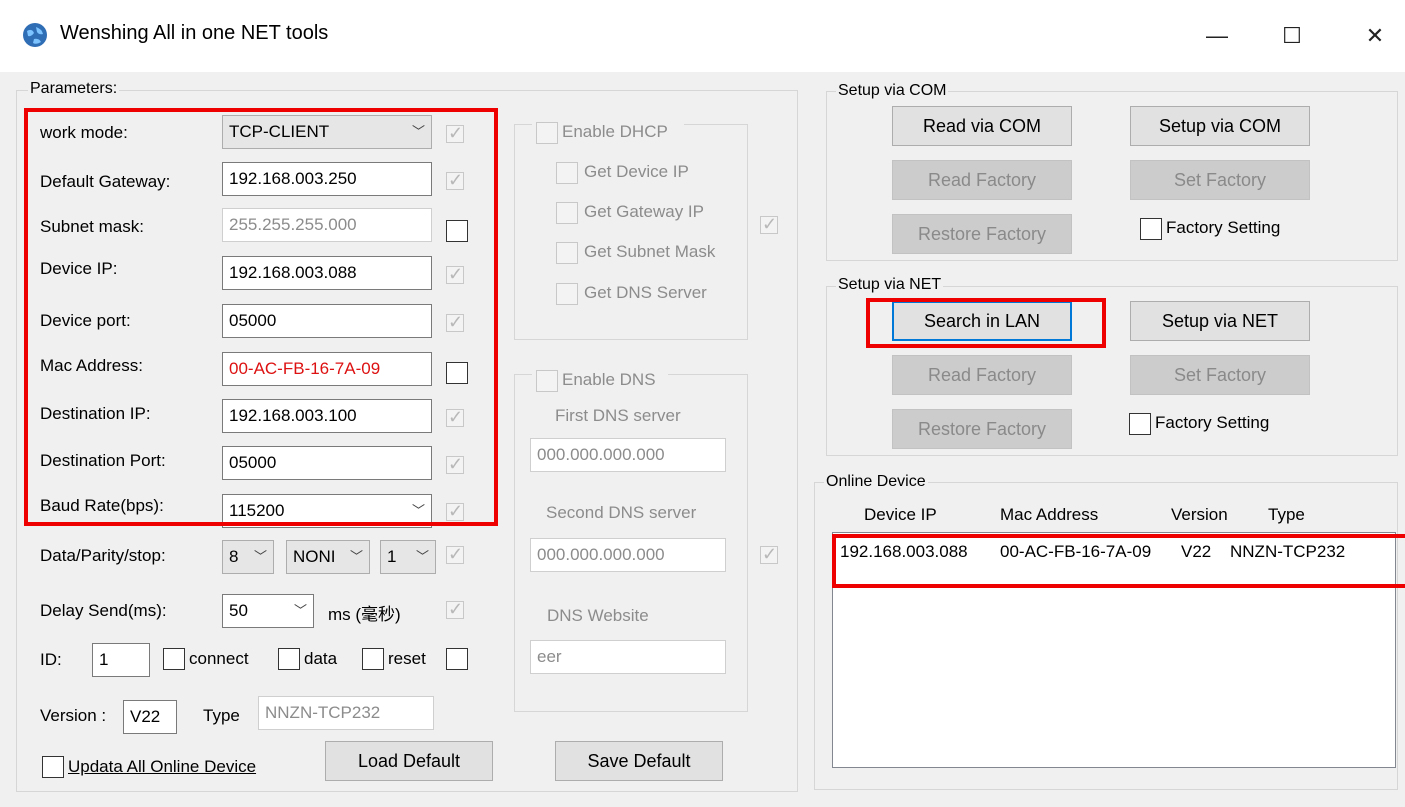 The width and height of the screenshot is (1405, 807). Describe the element at coordinates (346, 713) in the screenshot. I see `type-input: NNZN-TCP232` at that location.